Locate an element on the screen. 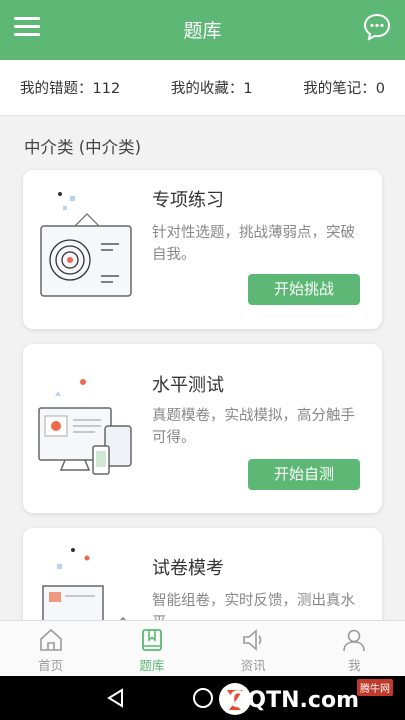 Image resolution: width=405 pixels, height=720 pixels. tab-me: 我 is located at coordinates (354, 648).